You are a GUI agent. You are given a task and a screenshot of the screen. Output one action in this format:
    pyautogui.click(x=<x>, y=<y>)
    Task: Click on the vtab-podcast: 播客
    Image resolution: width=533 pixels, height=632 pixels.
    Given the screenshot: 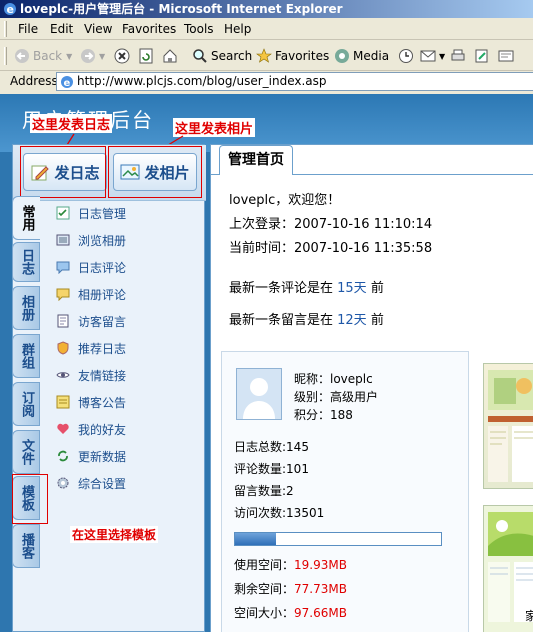 What is the action you would take?
    pyautogui.click(x=26, y=546)
    